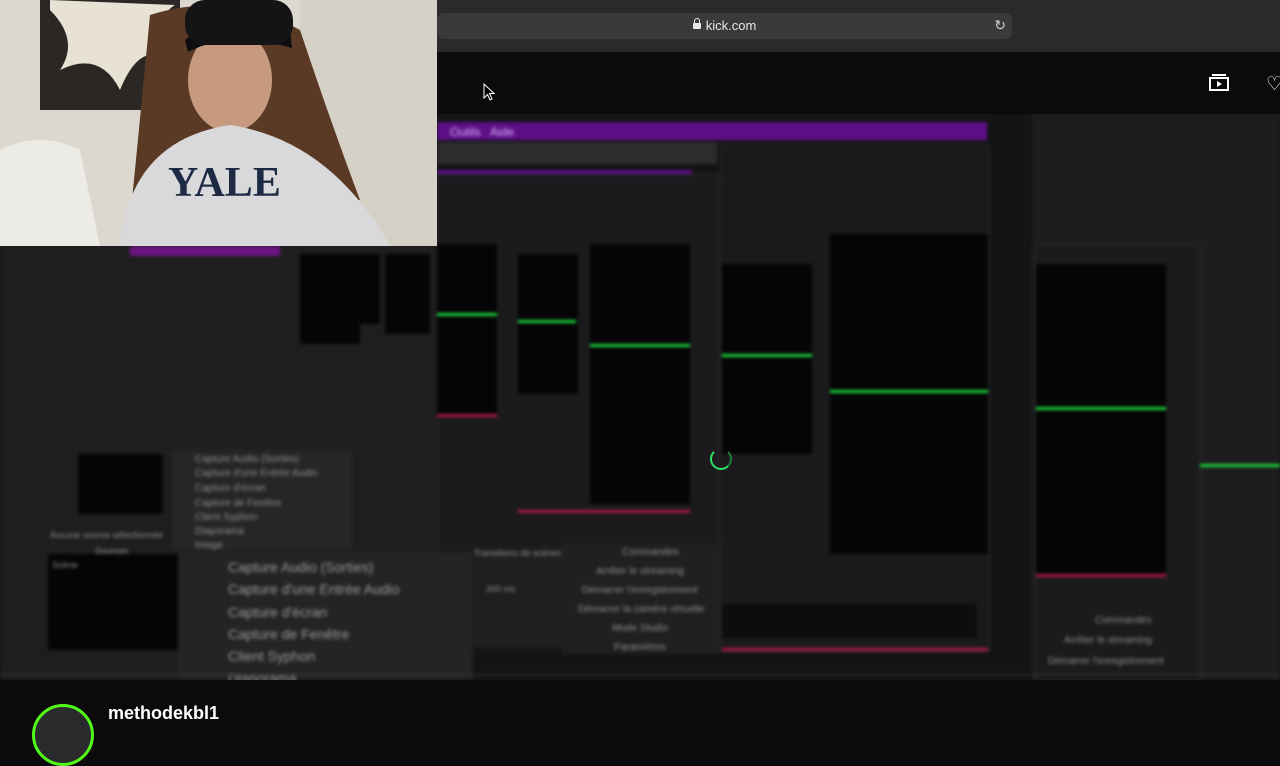 The height and width of the screenshot is (766, 1280). What do you see at coordinates (107, 535) in the screenshot?
I see `no-source-label: Aucune source sélectionnée` at bounding box center [107, 535].